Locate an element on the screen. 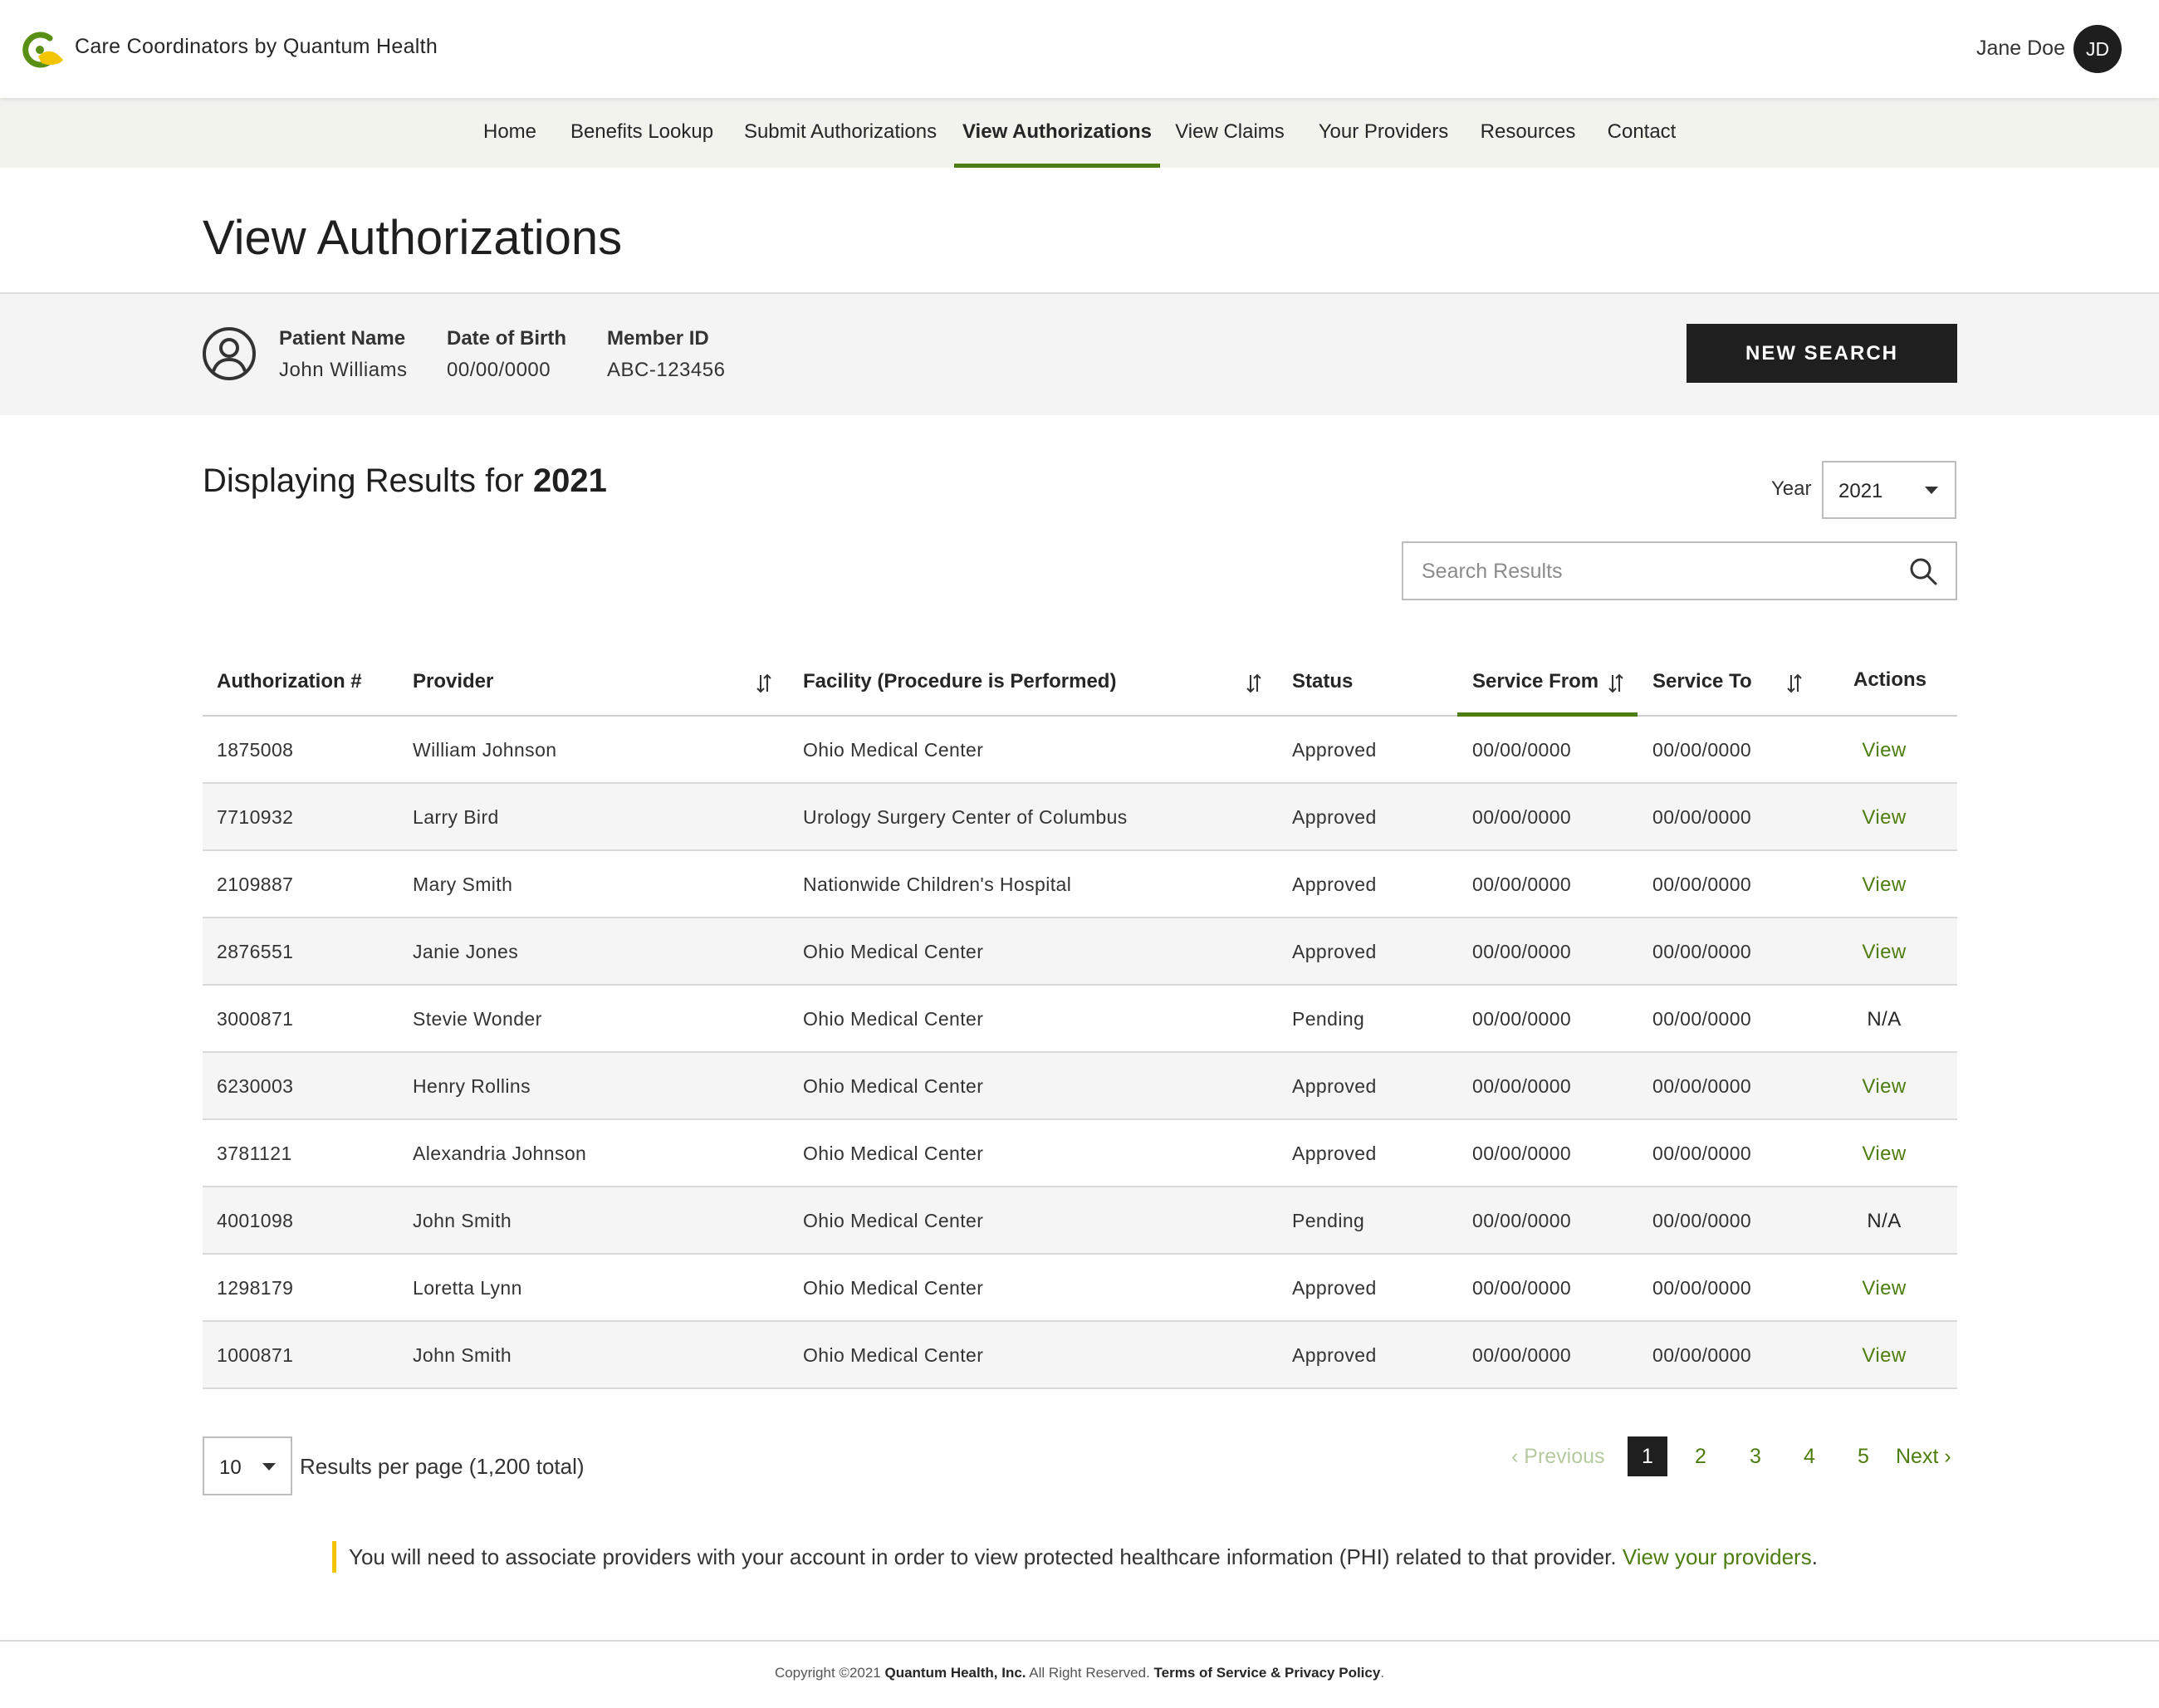 This screenshot has width=2159, height=1708. patient-name-field: Patient Name John Williams is located at coordinates (343, 354).